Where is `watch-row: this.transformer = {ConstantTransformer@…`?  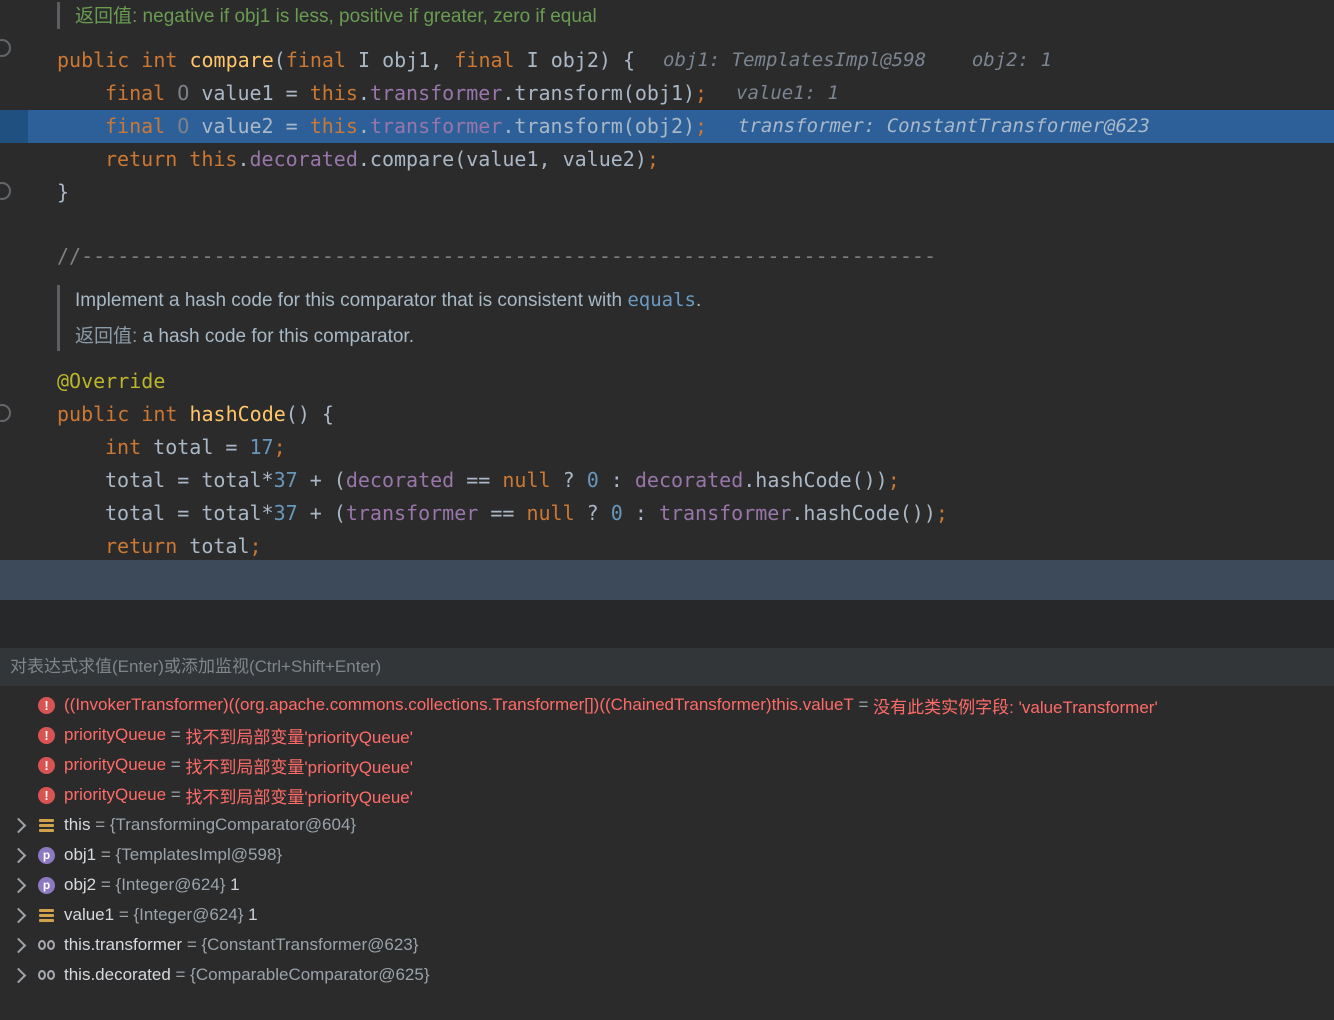 watch-row: this.transformer = {ConstantTransformer@… is located at coordinates (667, 945).